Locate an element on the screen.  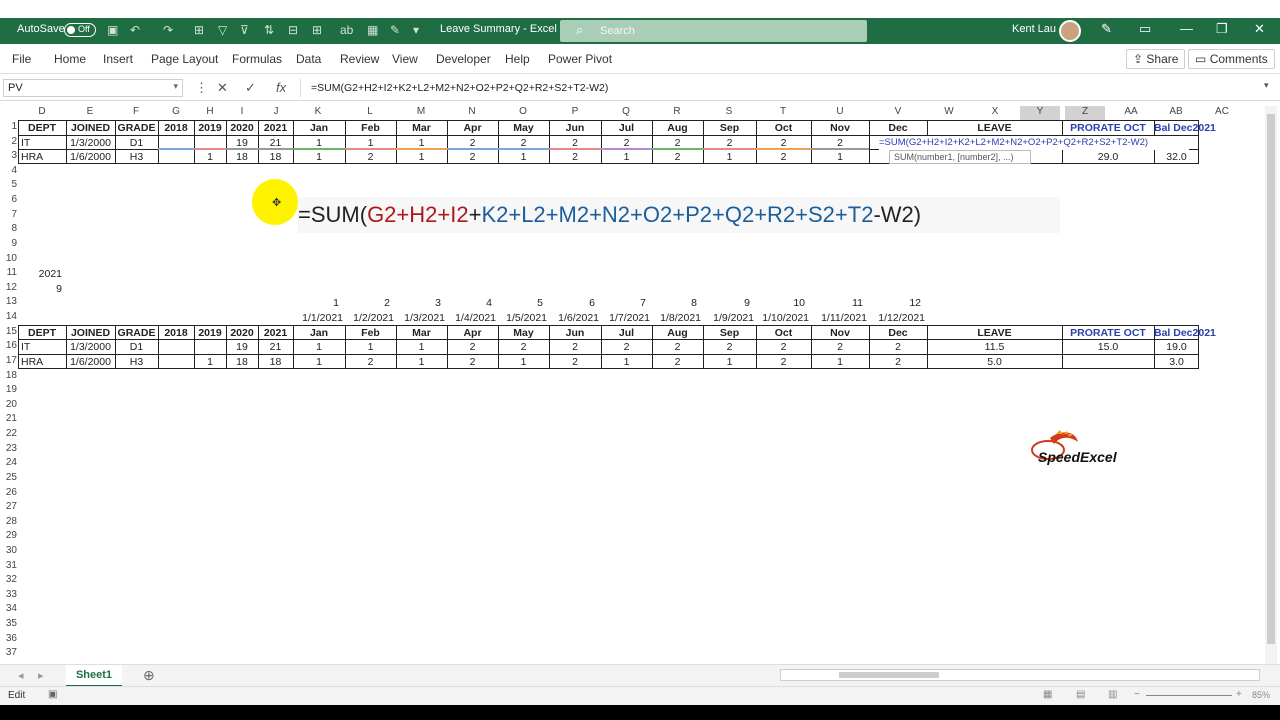
column-header-y: Y is located at coordinates (1040, 113).